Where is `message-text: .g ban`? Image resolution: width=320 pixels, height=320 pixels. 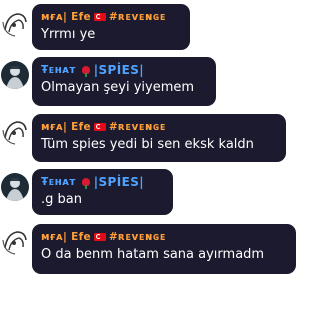
message-text: .g ban is located at coordinates (61, 199).